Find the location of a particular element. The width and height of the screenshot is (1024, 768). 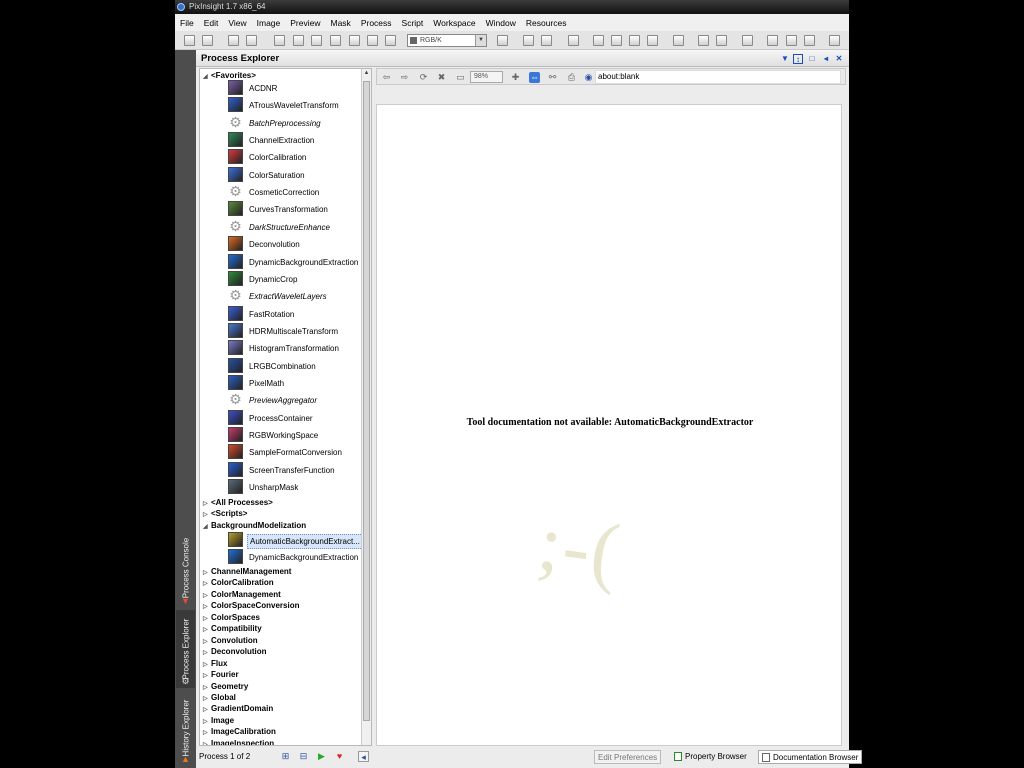

rotate-right-icon is located at coordinates (721, 40).